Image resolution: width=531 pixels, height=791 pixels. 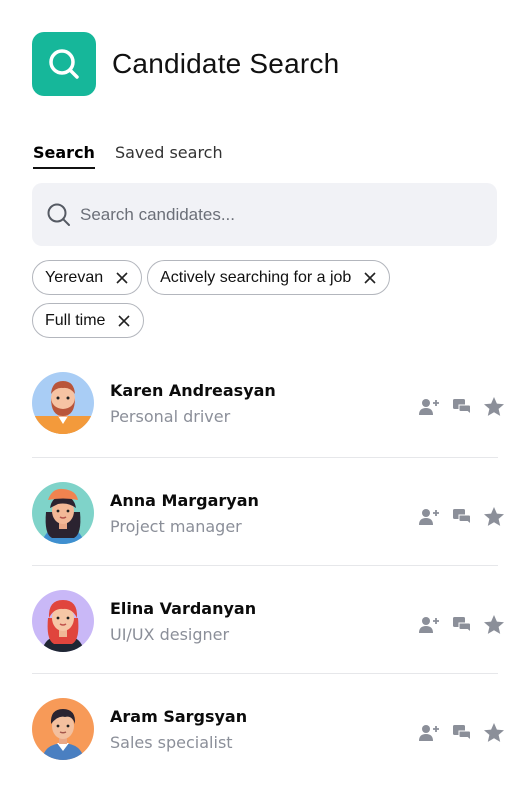 What do you see at coordinates (170, 634) in the screenshot?
I see `candidate-role: UI/UX designer` at bounding box center [170, 634].